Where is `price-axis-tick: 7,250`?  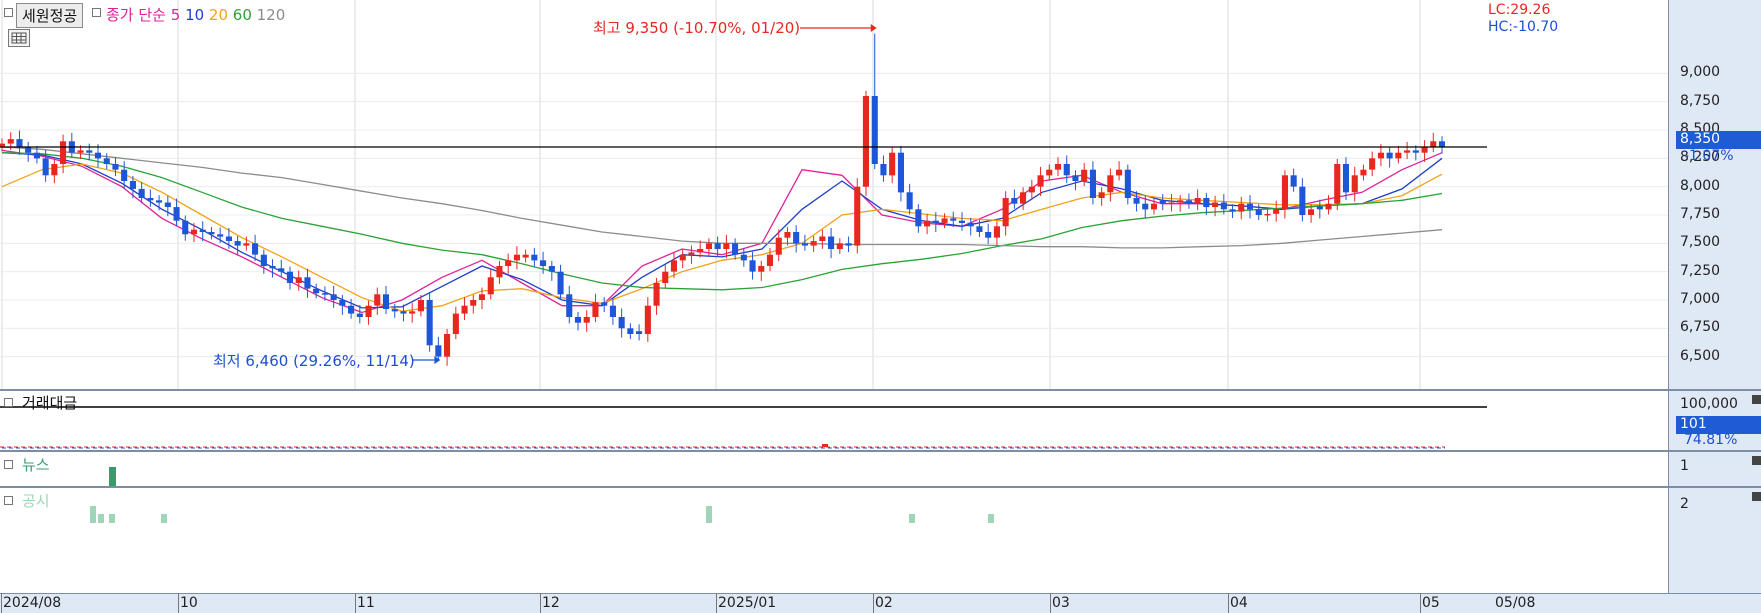
price-axis-tick: 7,250 is located at coordinates (1700, 270).